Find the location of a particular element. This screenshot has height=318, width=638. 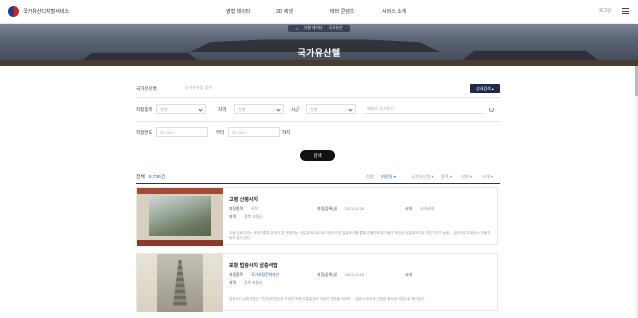

hero-ground is located at coordinates (319, 63).